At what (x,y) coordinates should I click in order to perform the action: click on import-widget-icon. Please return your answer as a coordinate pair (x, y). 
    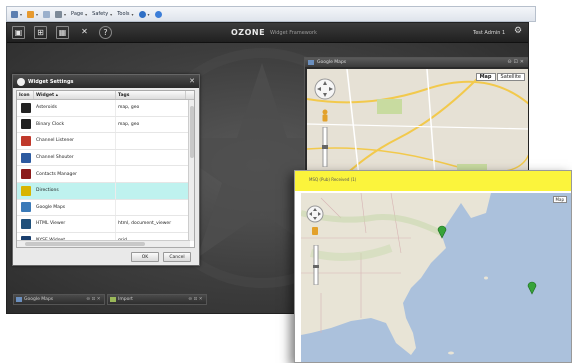
    Looking at the image, I should click on (113, 299).